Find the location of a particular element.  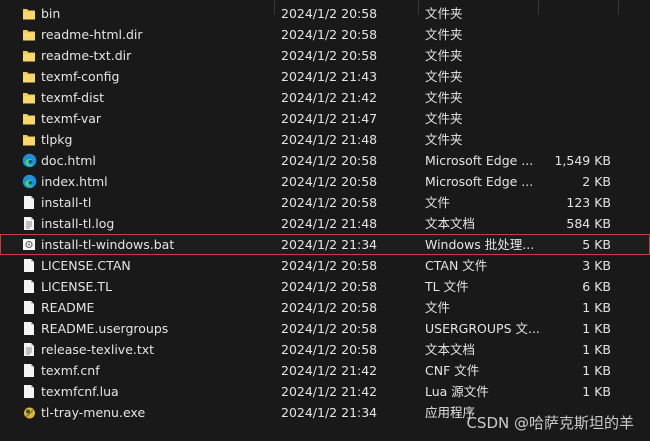

file-date-modified: 2024/1/2 21:43 is located at coordinates (329, 76).